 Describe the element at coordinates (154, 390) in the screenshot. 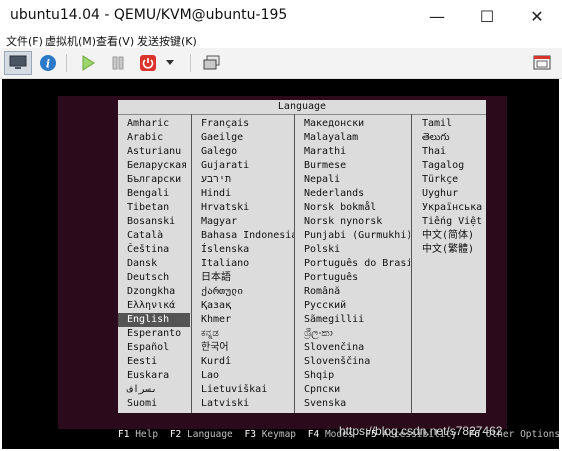

I see `language-option: ىسراف` at that location.